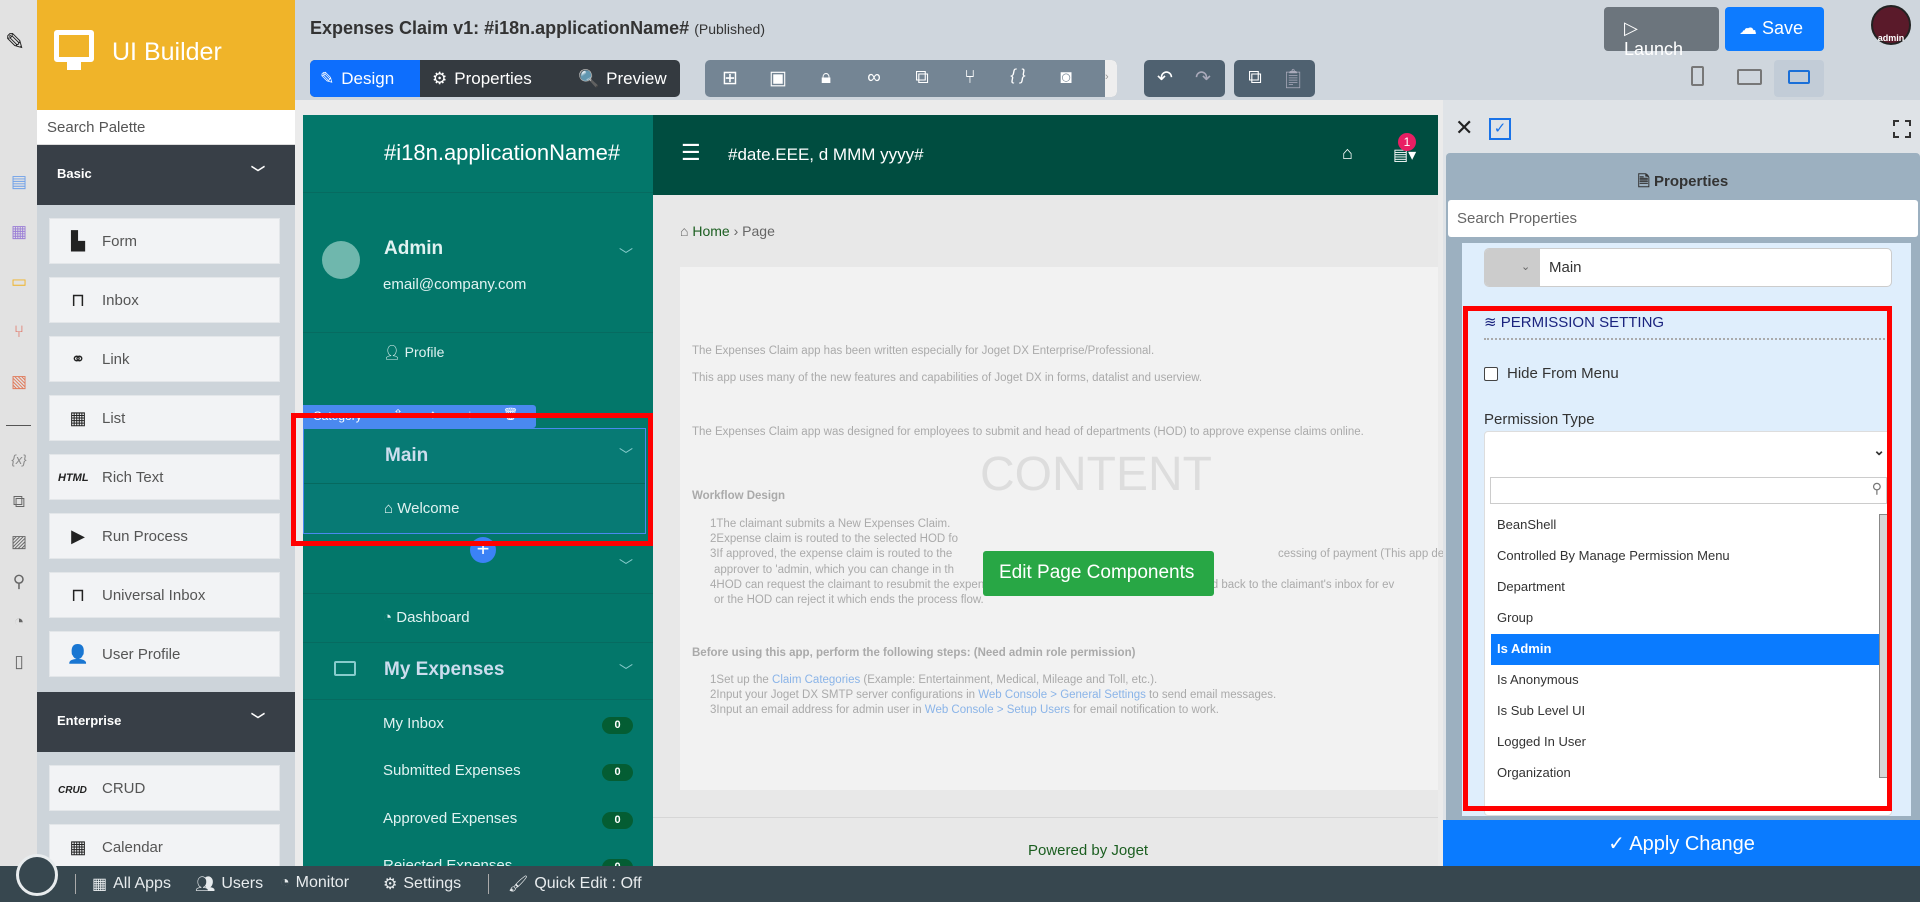 Image resolution: width=1920 pixels, height=902 pixels. What do you see at coordinates (19, 622) in the screenshot?
I see `performance-icon: ◔` at bounding box center [19, 622].